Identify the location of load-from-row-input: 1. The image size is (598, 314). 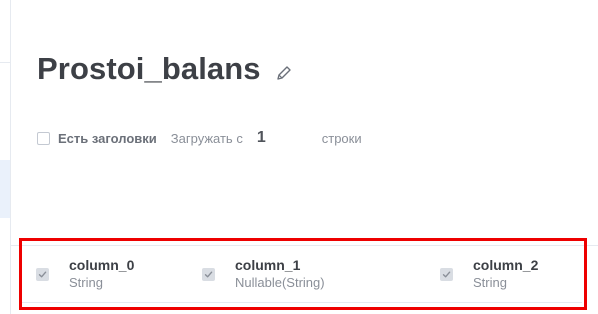
(261, 138).